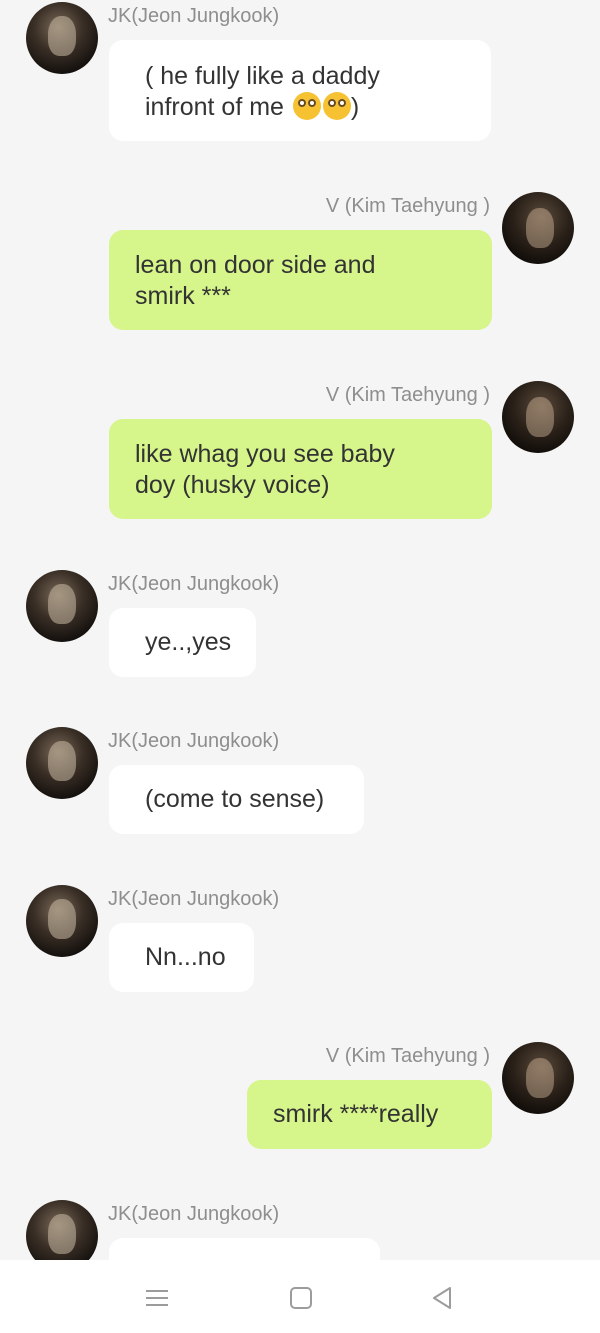  Describe the element at coordinates (300, 469) in the screenshot. I see `message-bubble: like whag you see baby doy (husky voice)` at that location.